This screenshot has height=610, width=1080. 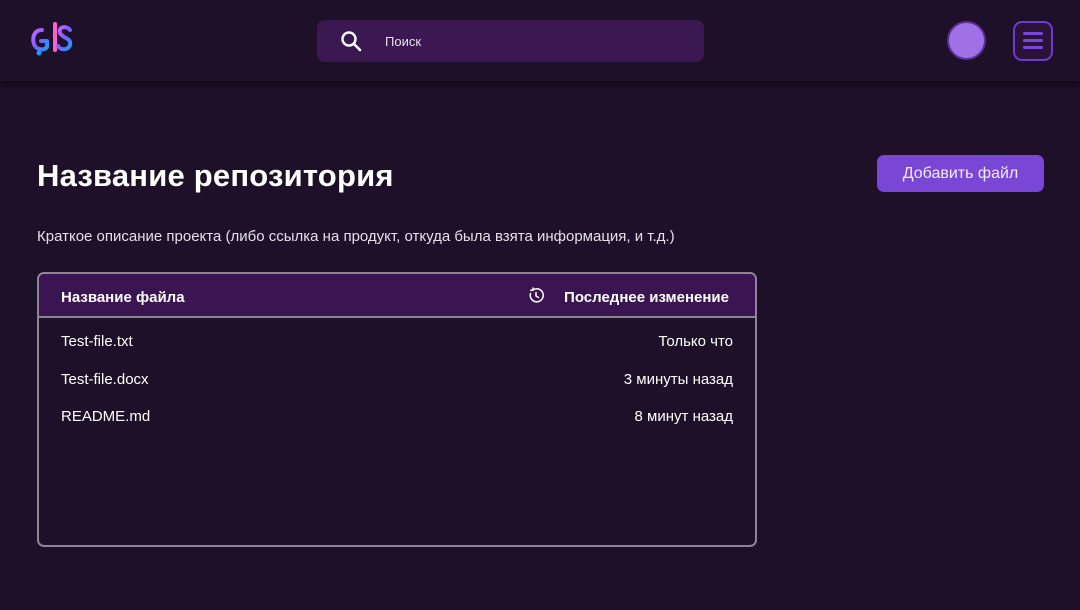 I want to click on table-header: Название файла Последнее изменение, so click(x=397, y=296).